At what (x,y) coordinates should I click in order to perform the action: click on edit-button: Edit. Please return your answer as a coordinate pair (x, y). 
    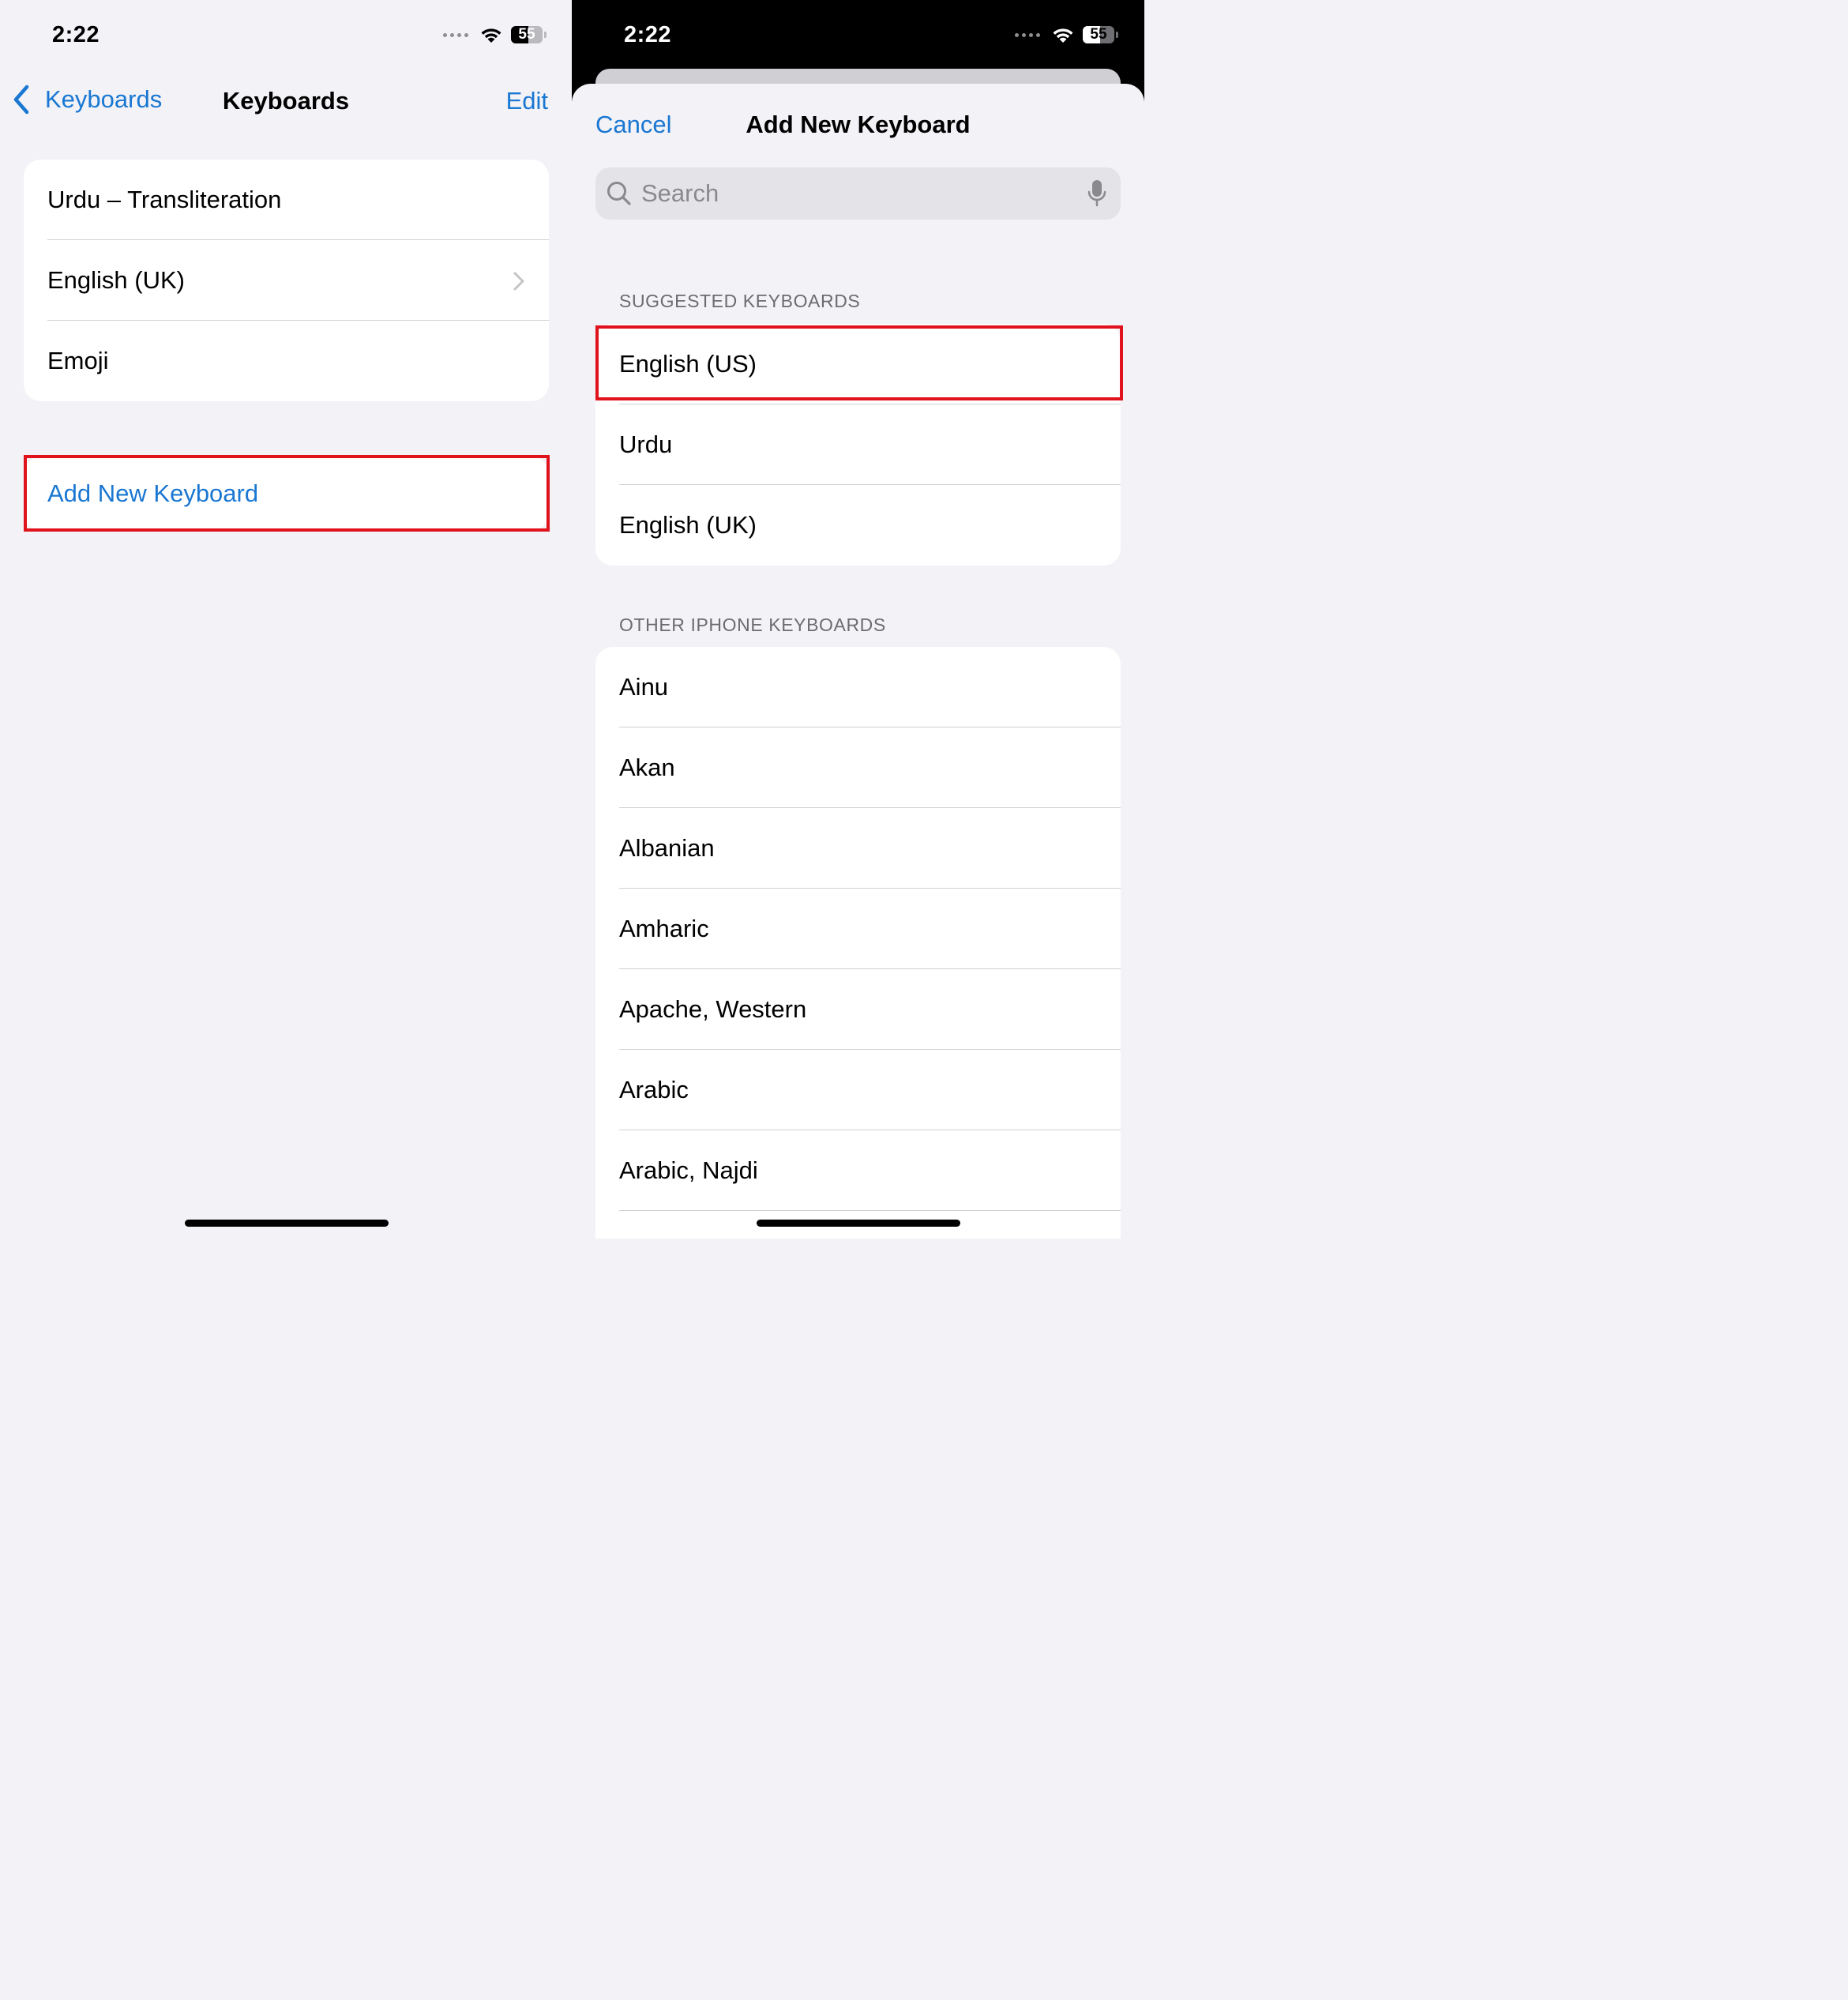
    Looking at the image, I should click on (527, 101).